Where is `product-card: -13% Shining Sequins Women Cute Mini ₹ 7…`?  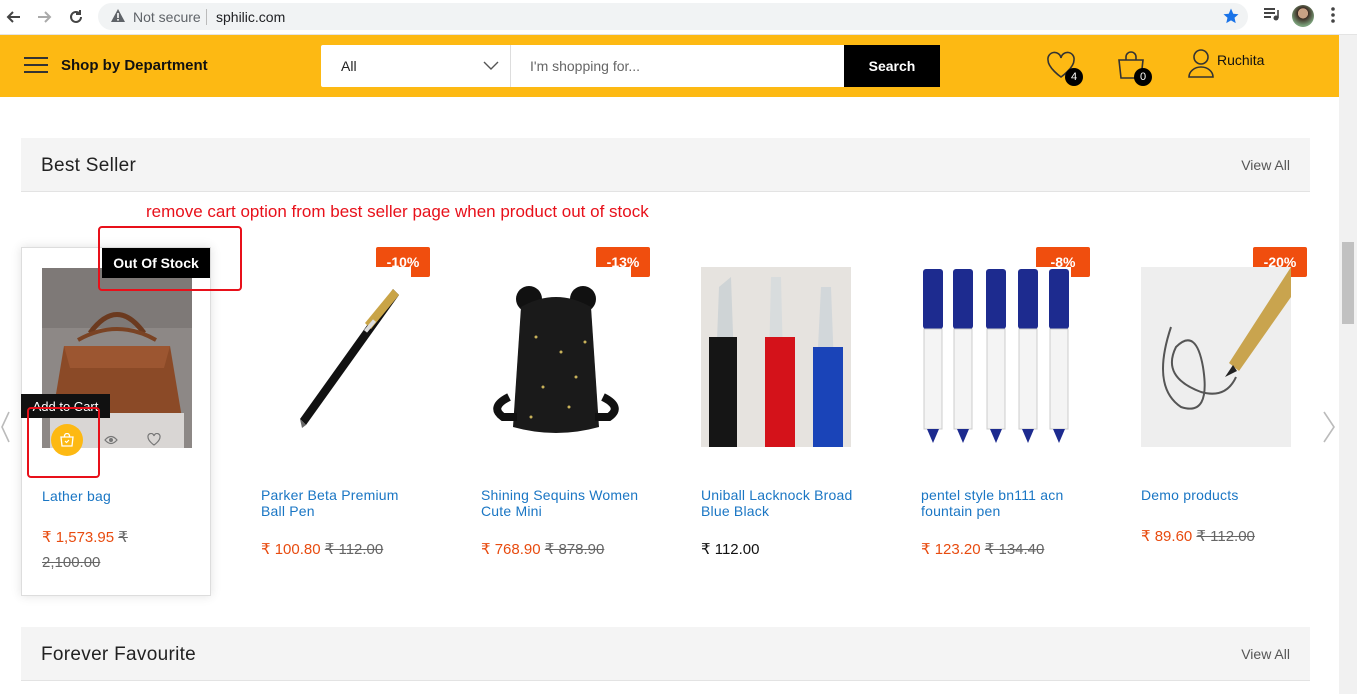
product-card: -13% Shining Sequins Women Cute Mini ₹ 7… is located at coordinates (556, 421).